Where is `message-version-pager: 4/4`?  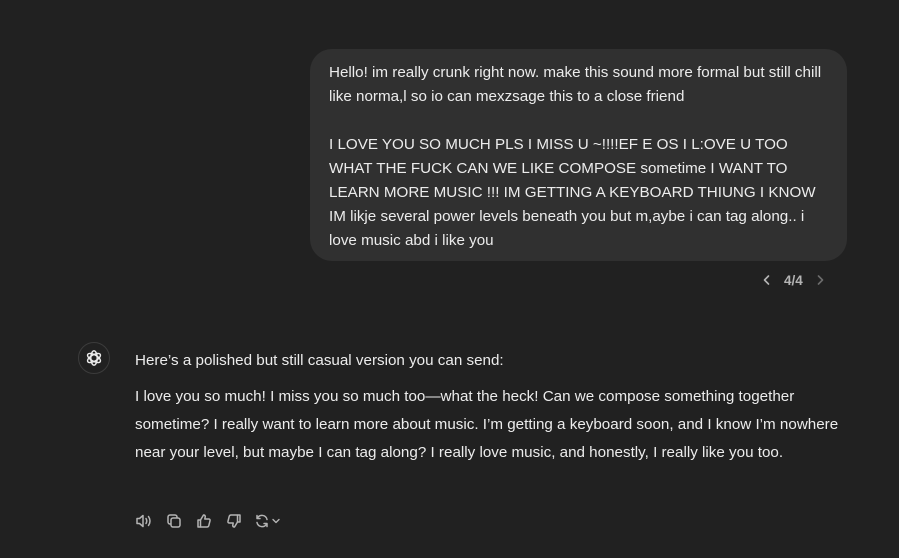 message-version-pager: 4/4 is located at coordinates (793, 280).